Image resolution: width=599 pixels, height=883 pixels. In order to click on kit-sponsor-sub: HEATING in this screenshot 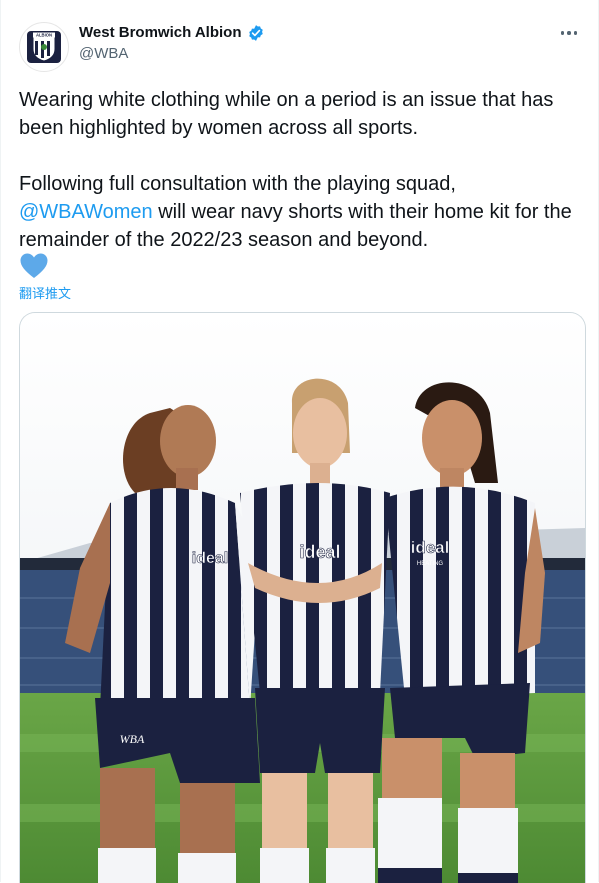, I will do `click(430, 564)`.